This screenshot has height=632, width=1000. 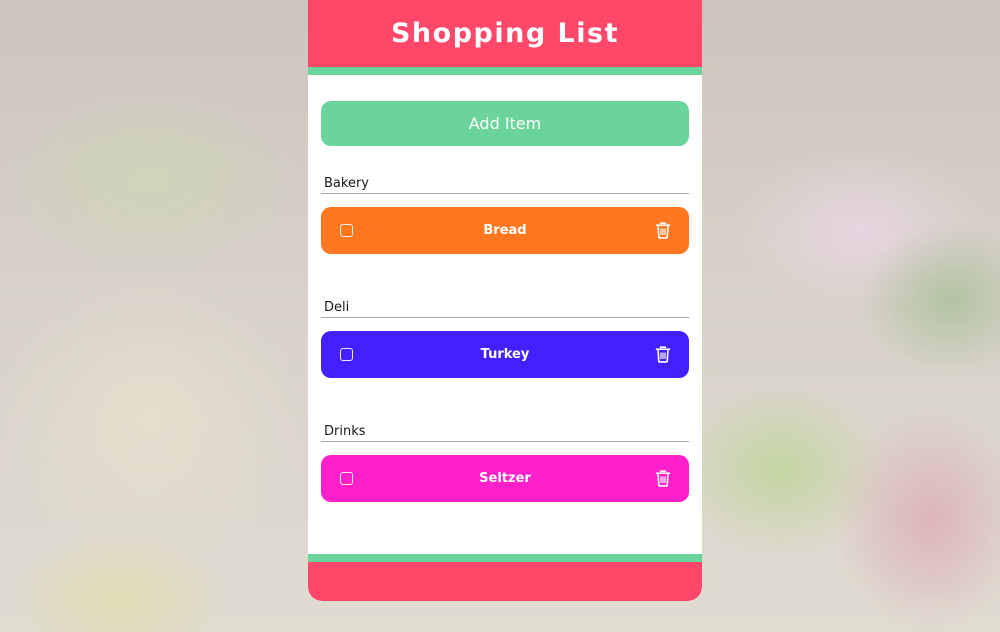 I want to click on category-label: Bakery, so click(x=505, y=185).